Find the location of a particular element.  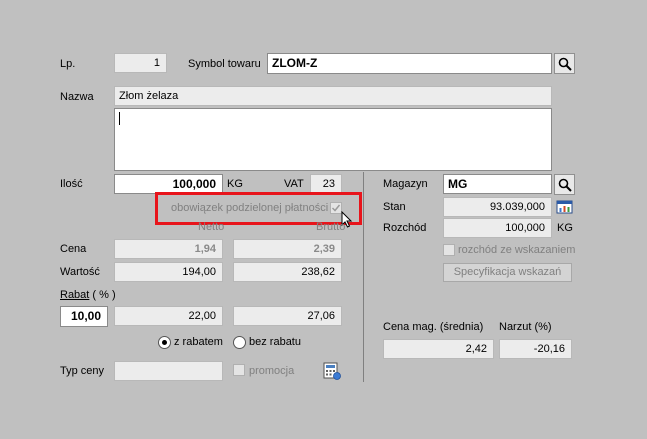

rabat-brutto-field: 27,06 is located at coordinates (287, 316).